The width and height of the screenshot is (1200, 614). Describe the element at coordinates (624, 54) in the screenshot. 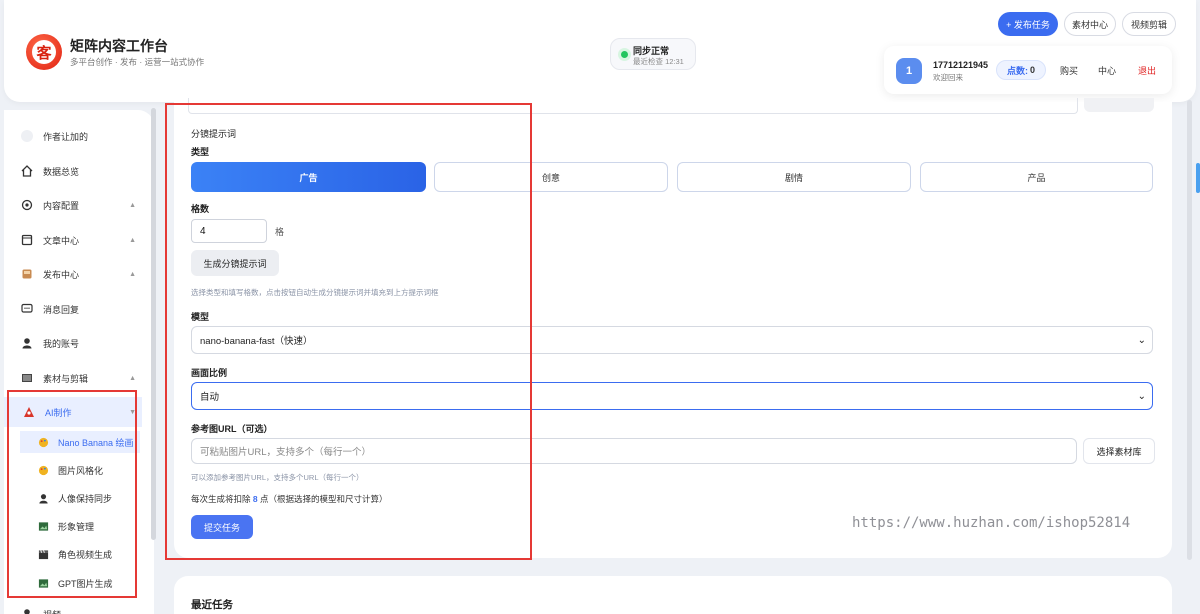

I see `status-dot-icon` at that location.